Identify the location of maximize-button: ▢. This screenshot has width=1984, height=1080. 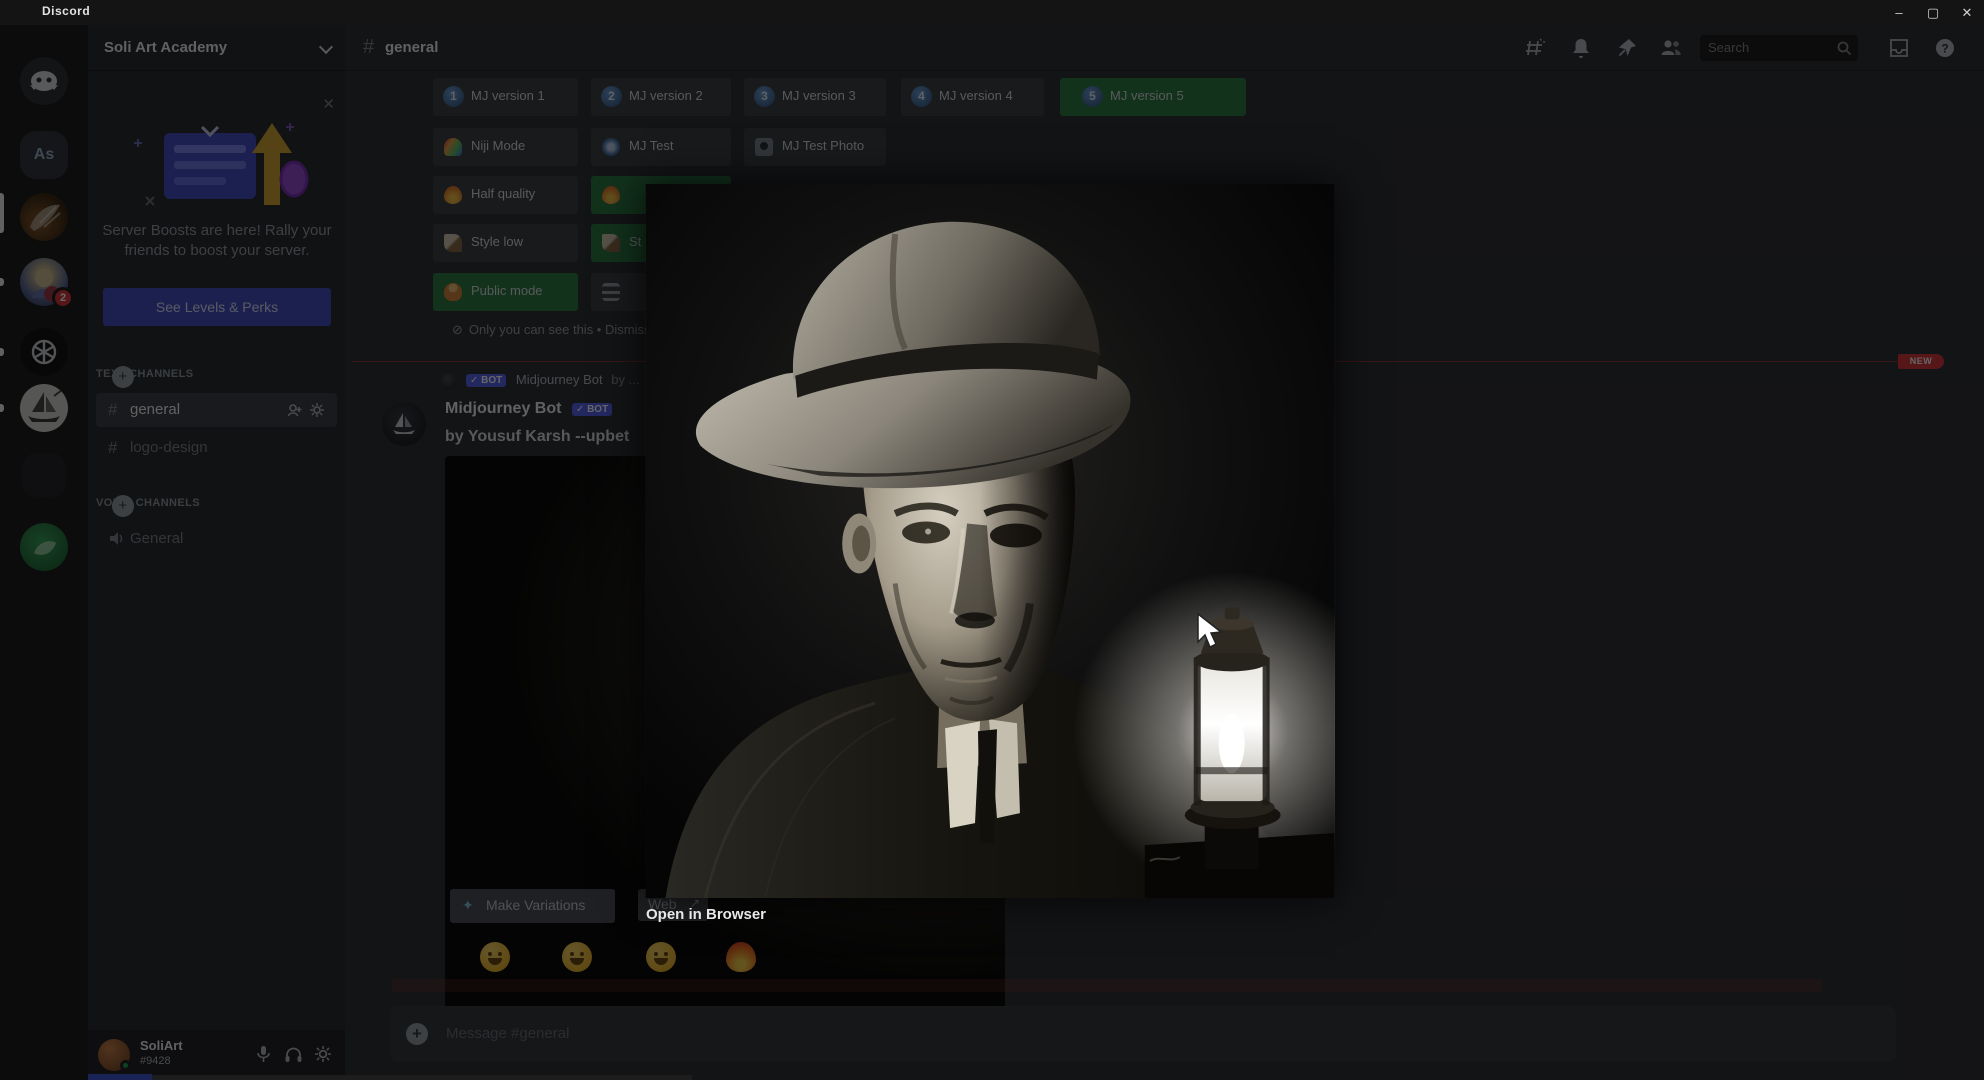
(1933, 12).